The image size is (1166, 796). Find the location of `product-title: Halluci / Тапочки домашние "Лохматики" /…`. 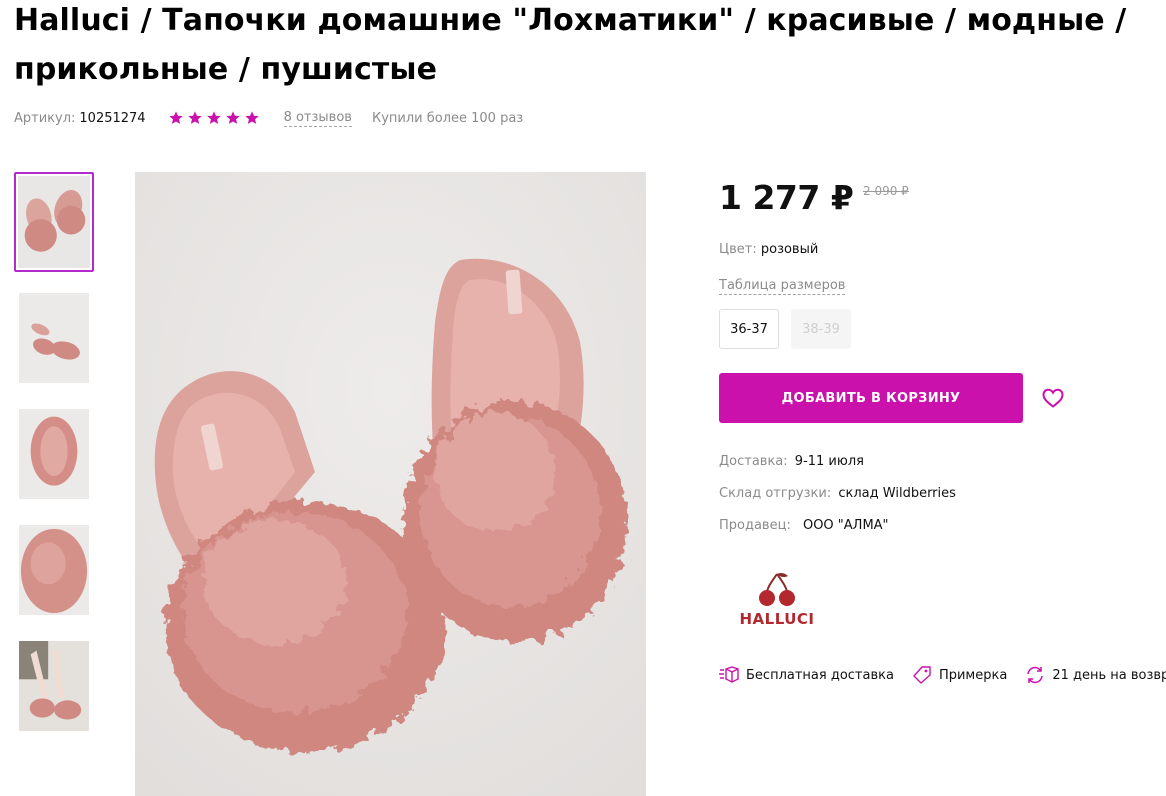

product-title: Halluci / Тапочки домашние "Лохматики" /… is located at coordinates (570, 45).